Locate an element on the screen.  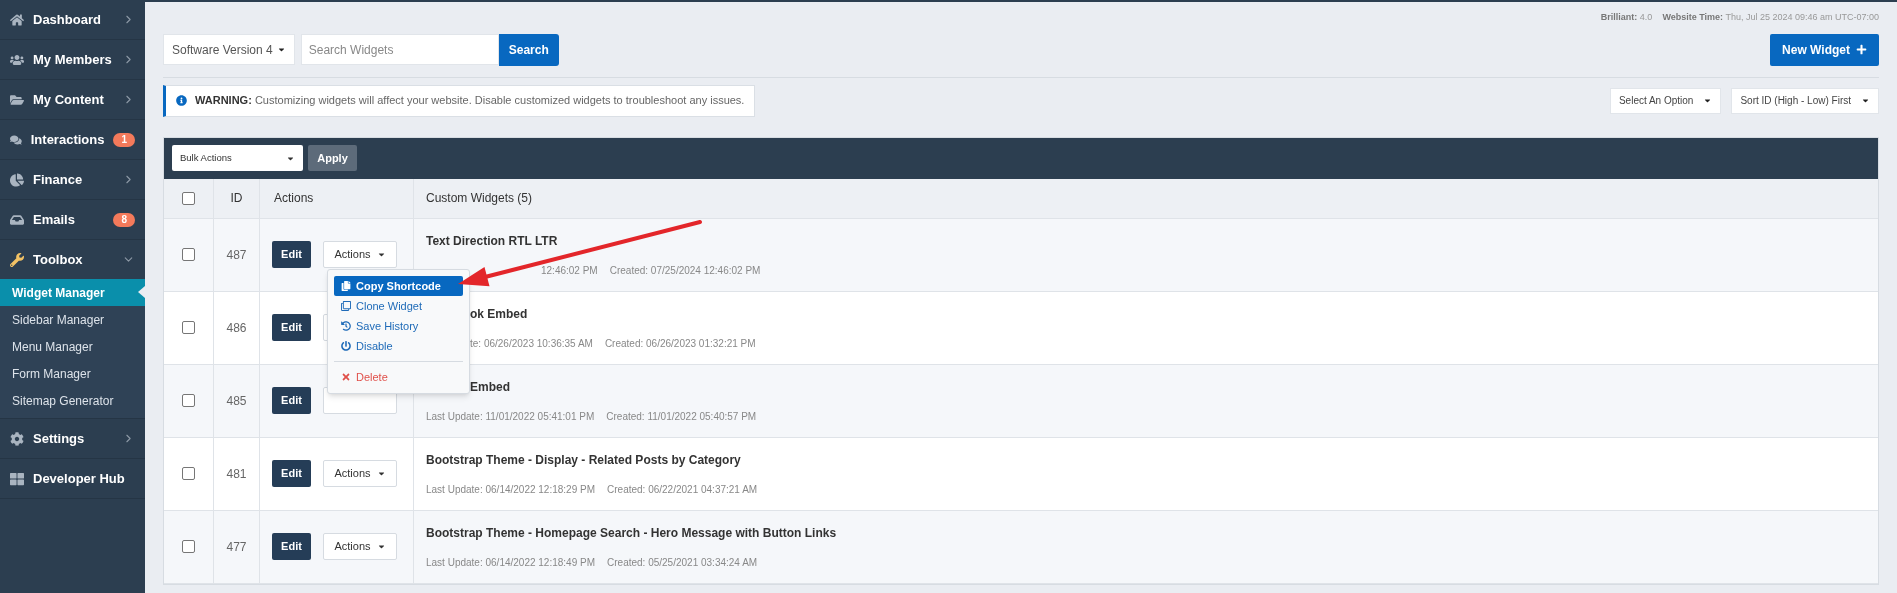
search-field: Search Widgets is located at coordinates (399, 49).